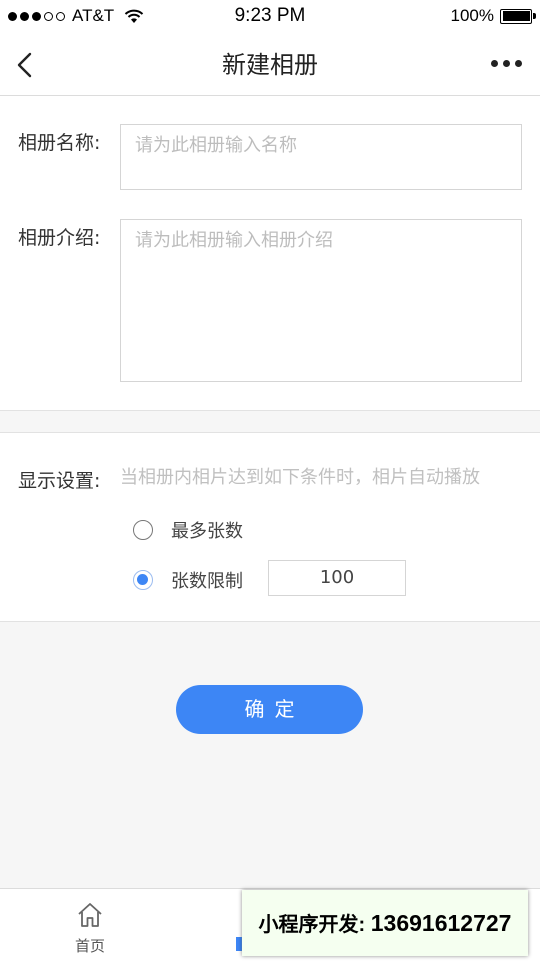 The width and height of the screenshot is (540, 961). I want to click on tab-home-label: 首页, so click(89, 946).